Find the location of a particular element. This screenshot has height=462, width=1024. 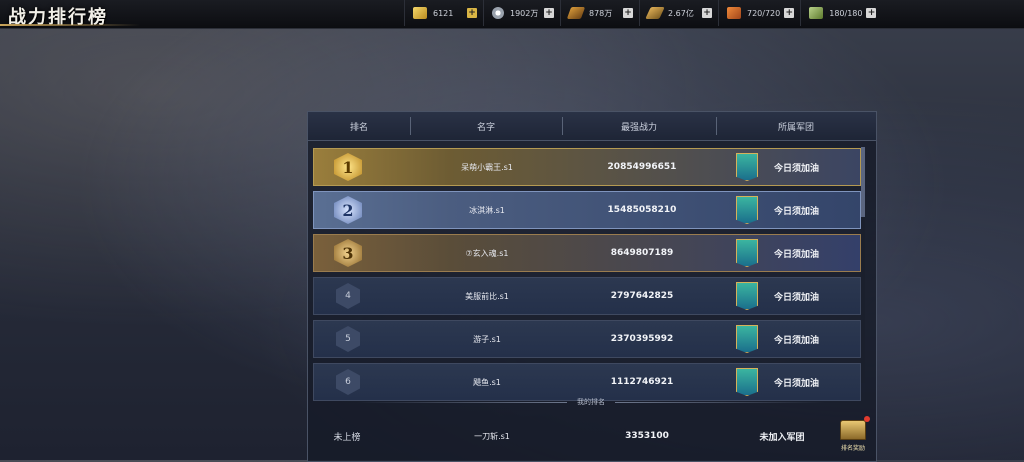

resource-food: 720/720 + is located at coordinates (759, 13).